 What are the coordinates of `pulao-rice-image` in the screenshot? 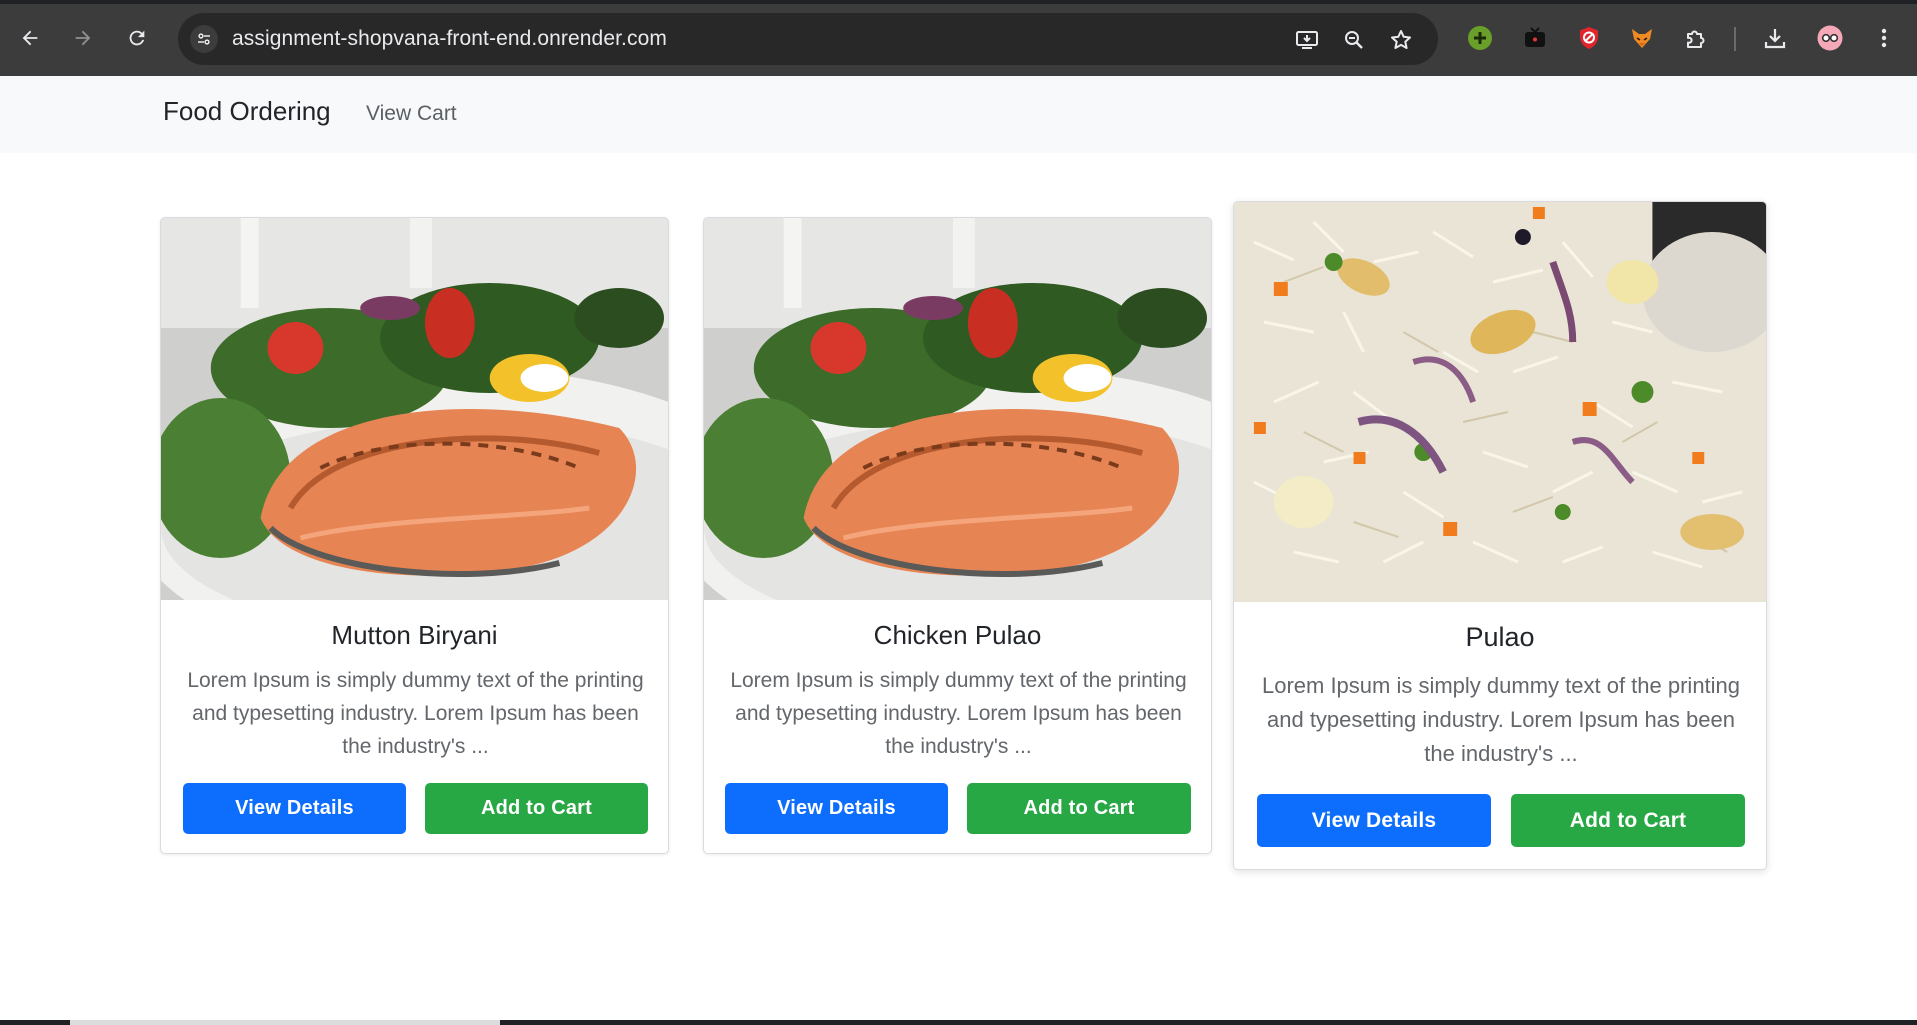 It's located at (1500, 402).